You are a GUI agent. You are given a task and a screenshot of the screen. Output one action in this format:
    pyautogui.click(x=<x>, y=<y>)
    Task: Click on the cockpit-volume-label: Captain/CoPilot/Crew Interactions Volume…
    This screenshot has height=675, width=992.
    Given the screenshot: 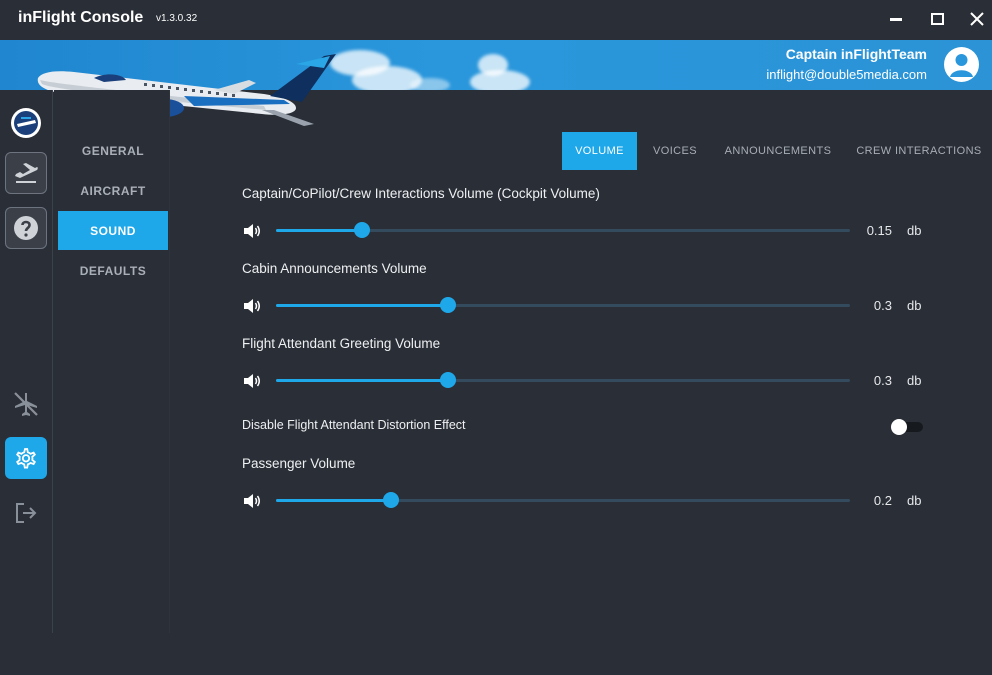 What is the action you would take?
    pyautogui.click(x=421, y=193)
    